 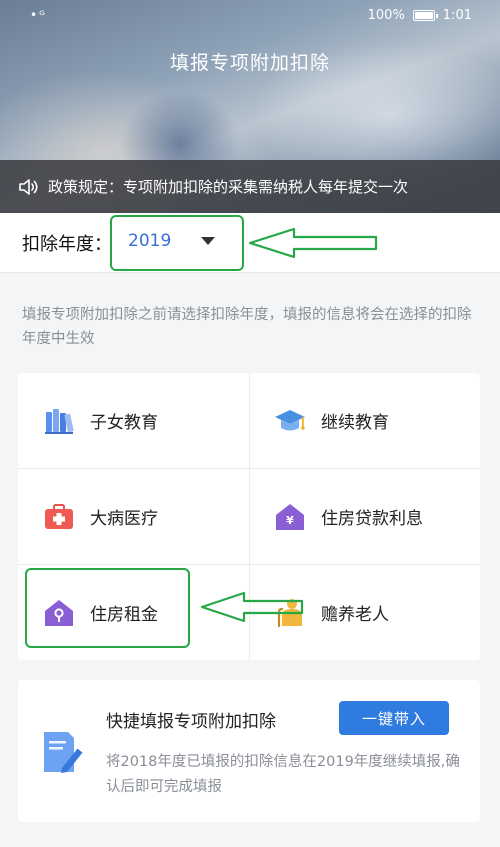 I want to click on year-label: 扣除年度：, so click(x=67, y=244).